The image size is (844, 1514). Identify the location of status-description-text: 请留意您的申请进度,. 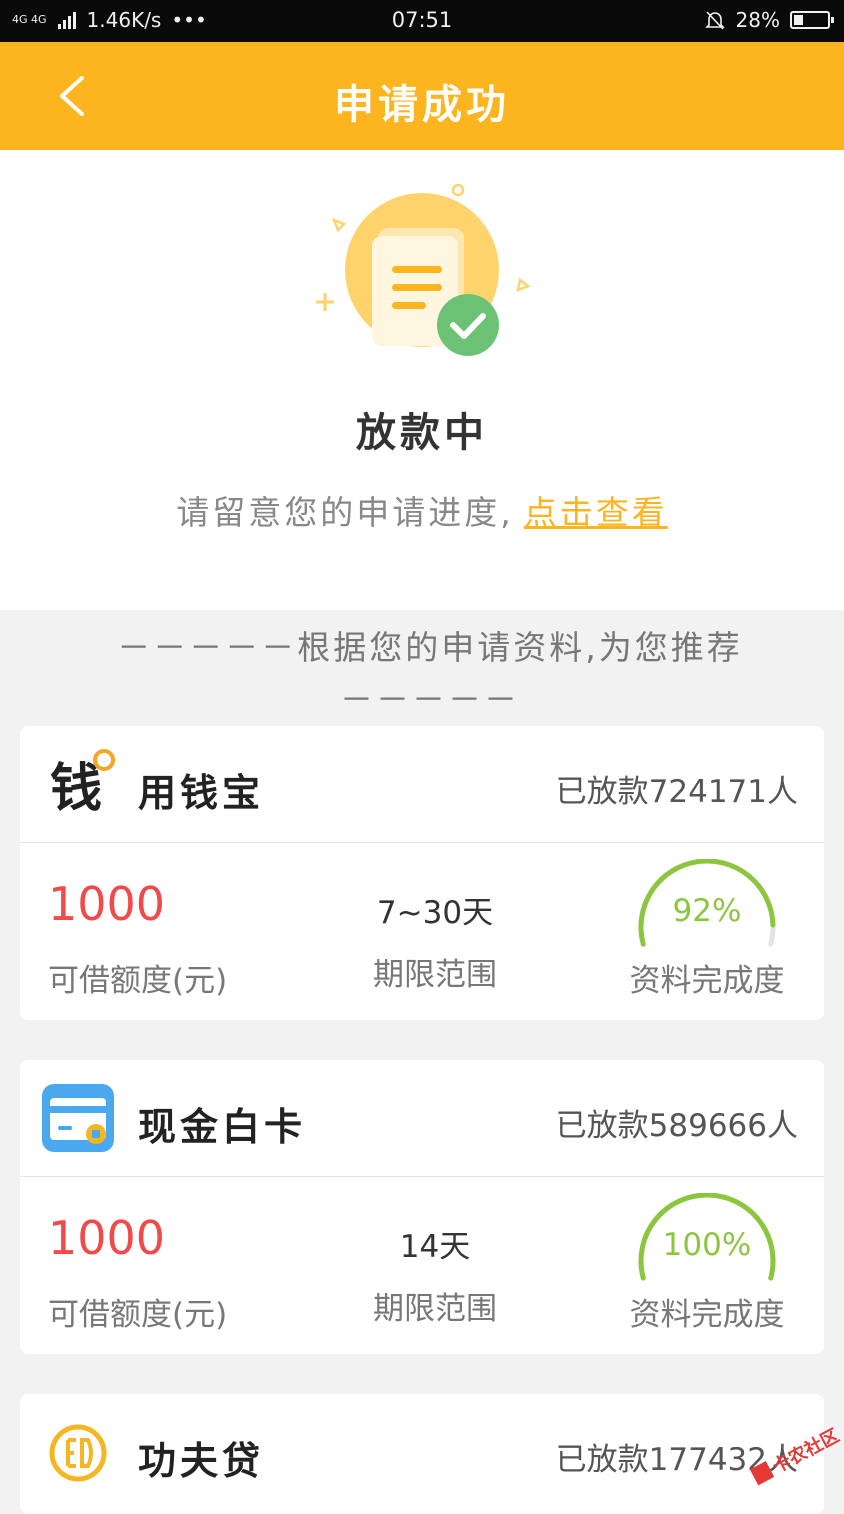
(345, 512).